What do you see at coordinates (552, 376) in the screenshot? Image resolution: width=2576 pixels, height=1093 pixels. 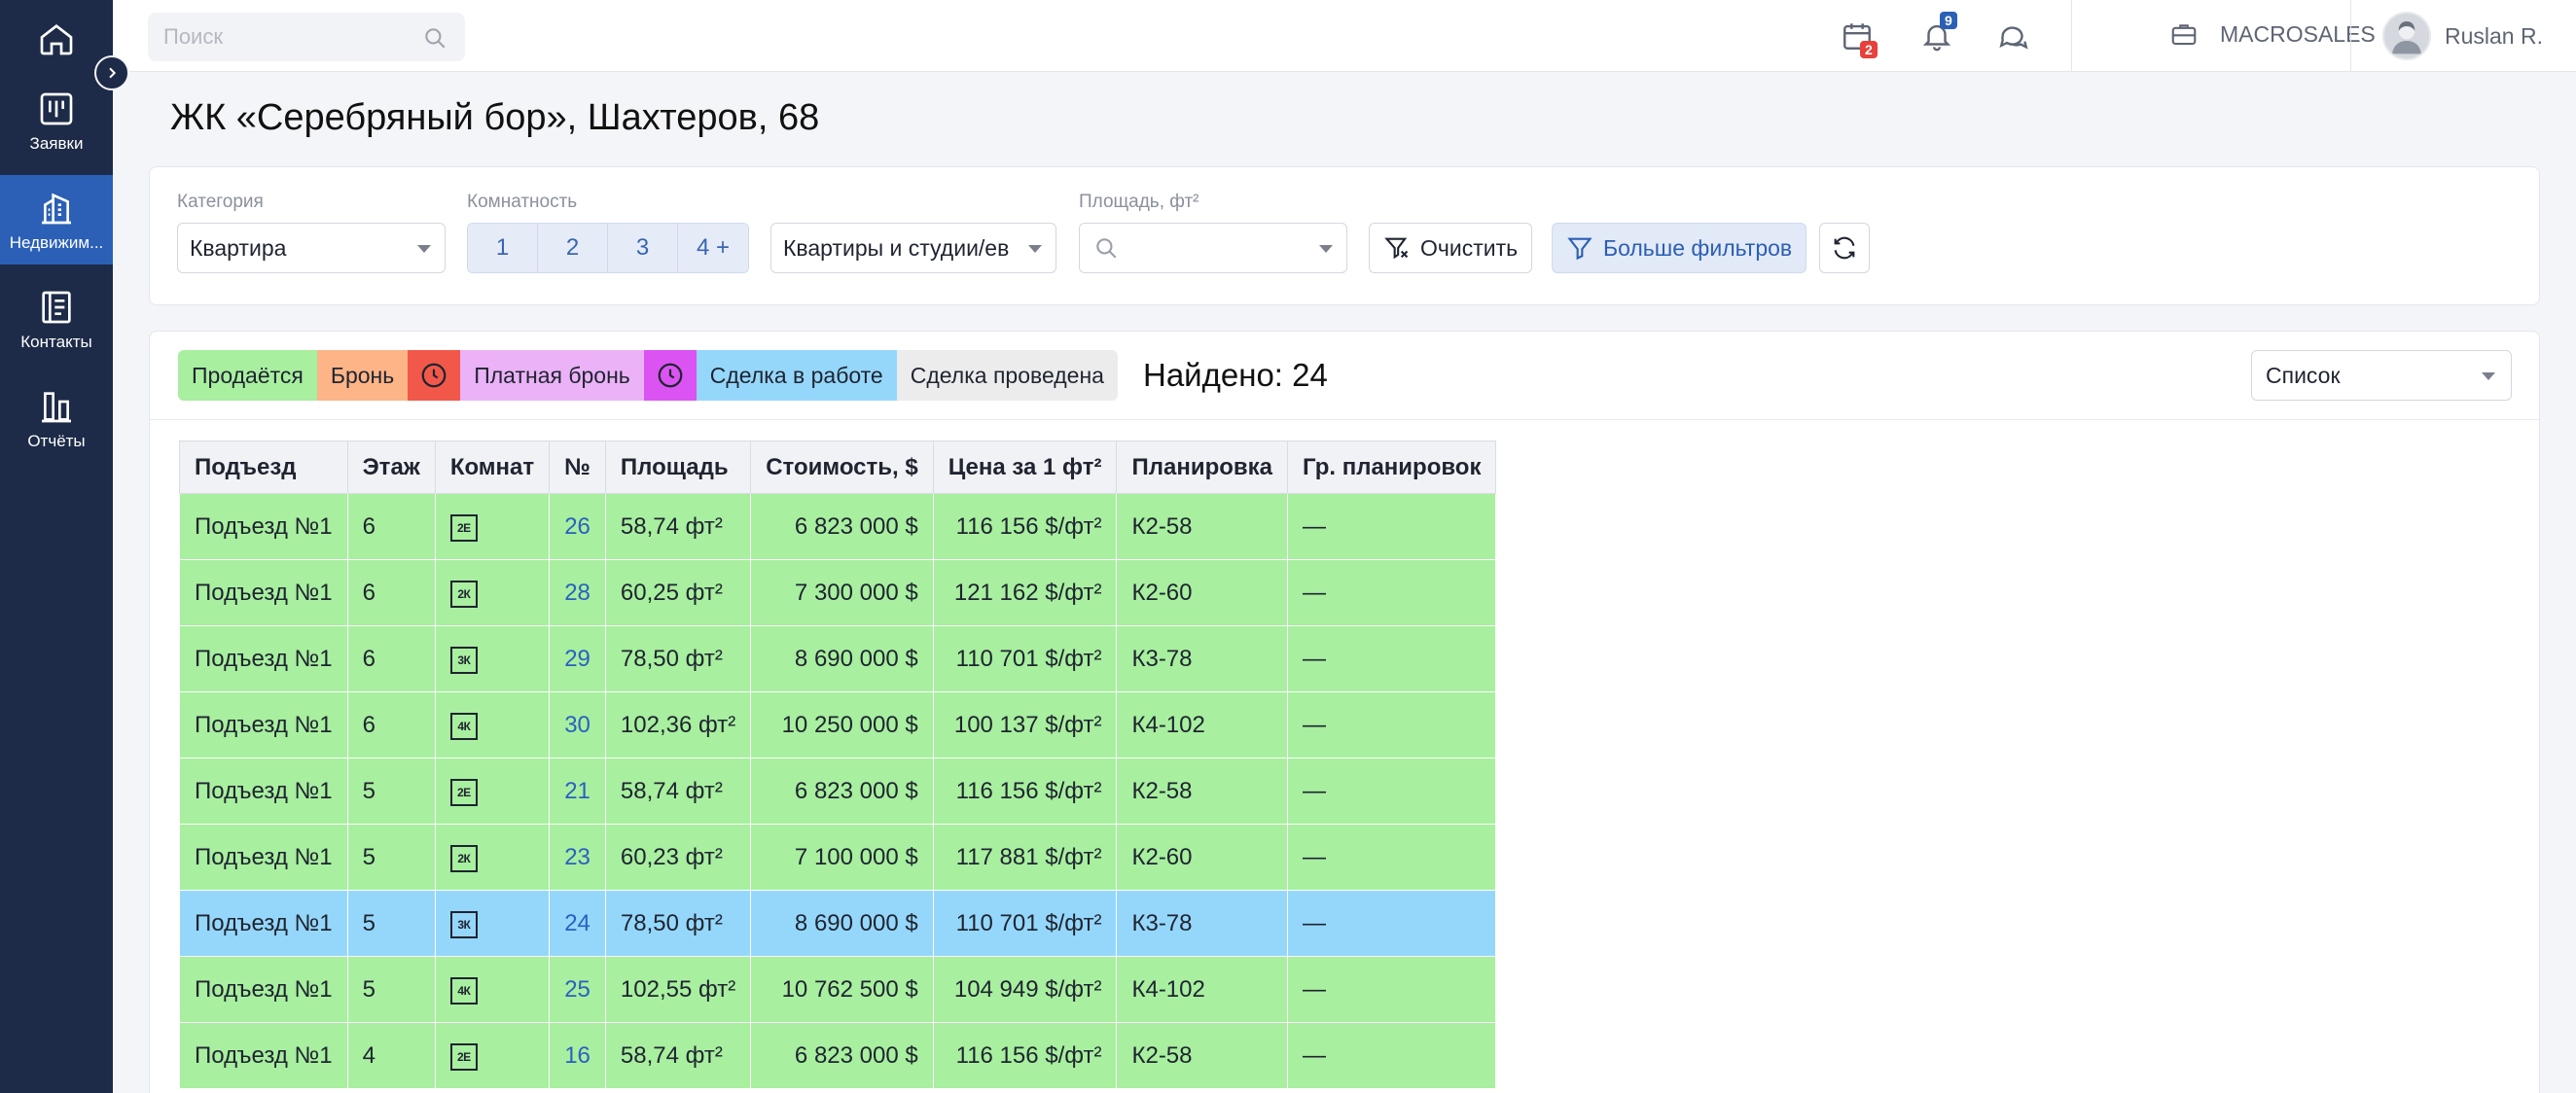 I see `legend-paid-booking: Платная бронь` at bounding box center [552, 376].